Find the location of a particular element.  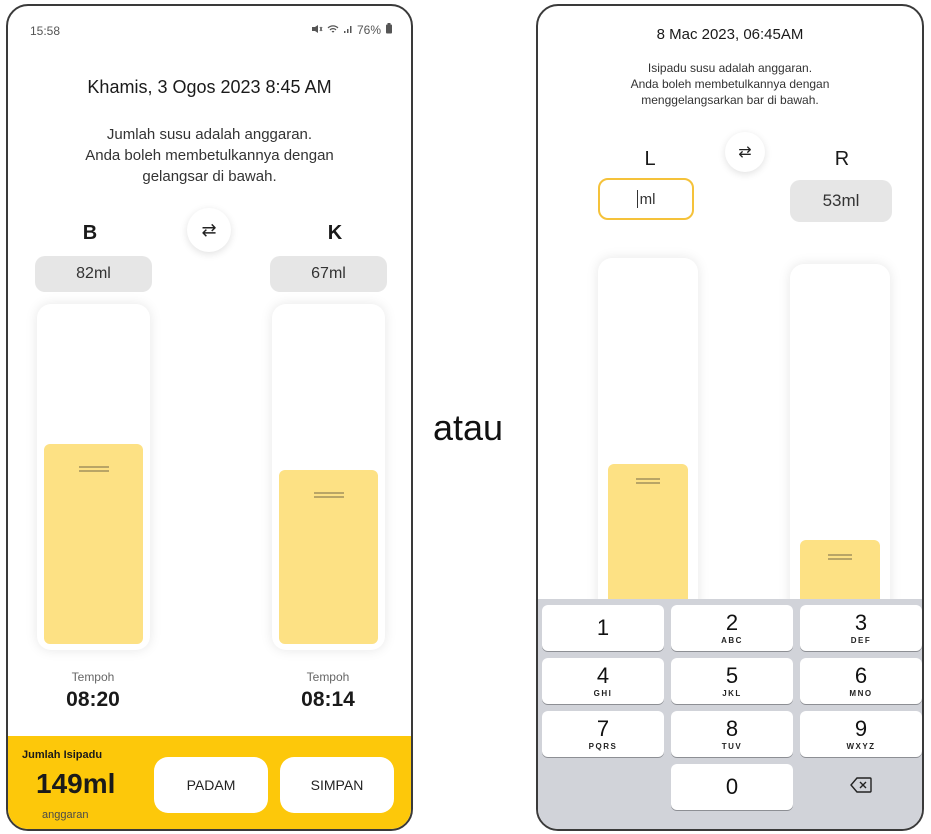

status-time: 15:58 is located at coordinates (45, 31).